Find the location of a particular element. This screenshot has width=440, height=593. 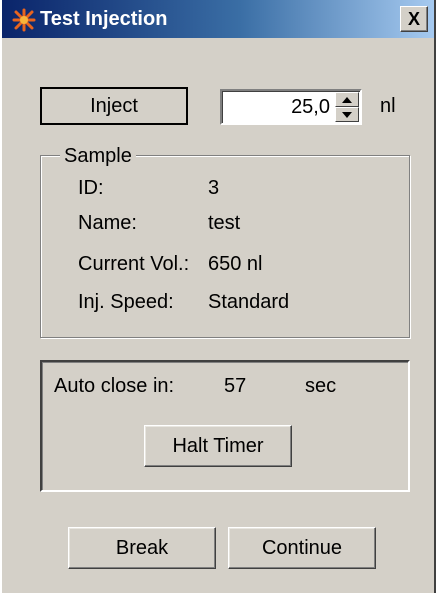

continue-button-label: Continue is located at coordinates (302, 547).